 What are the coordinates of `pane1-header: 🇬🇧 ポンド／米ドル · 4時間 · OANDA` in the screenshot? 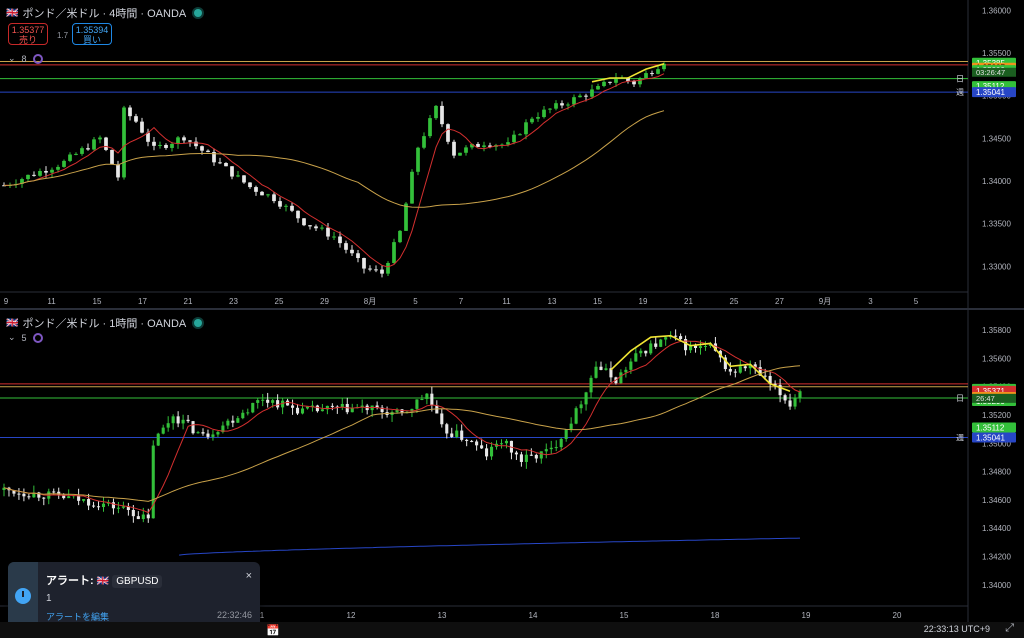 It's located at (104, 13).